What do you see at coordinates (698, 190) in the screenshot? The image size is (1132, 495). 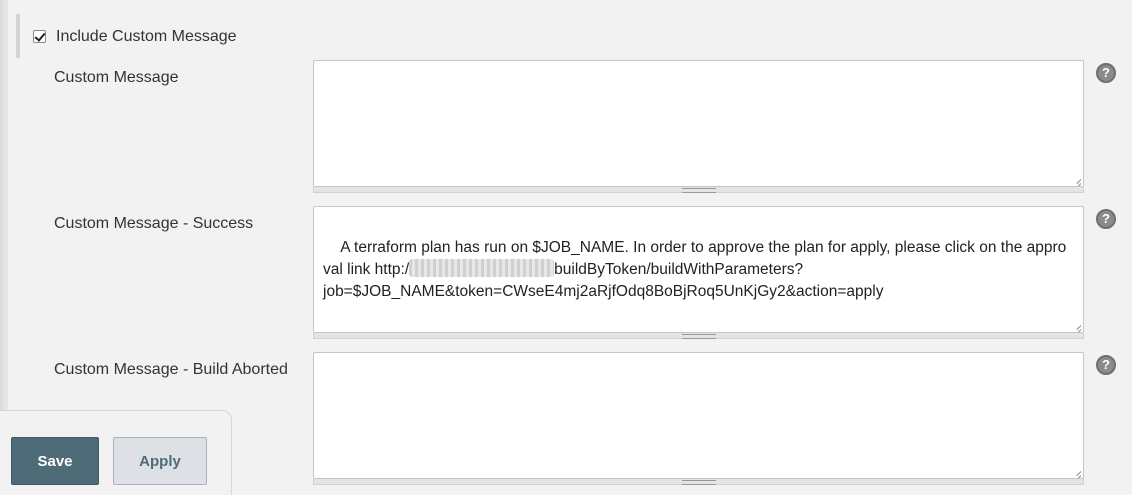 I see `custom-message-grip` at bounding box center [698, 190].